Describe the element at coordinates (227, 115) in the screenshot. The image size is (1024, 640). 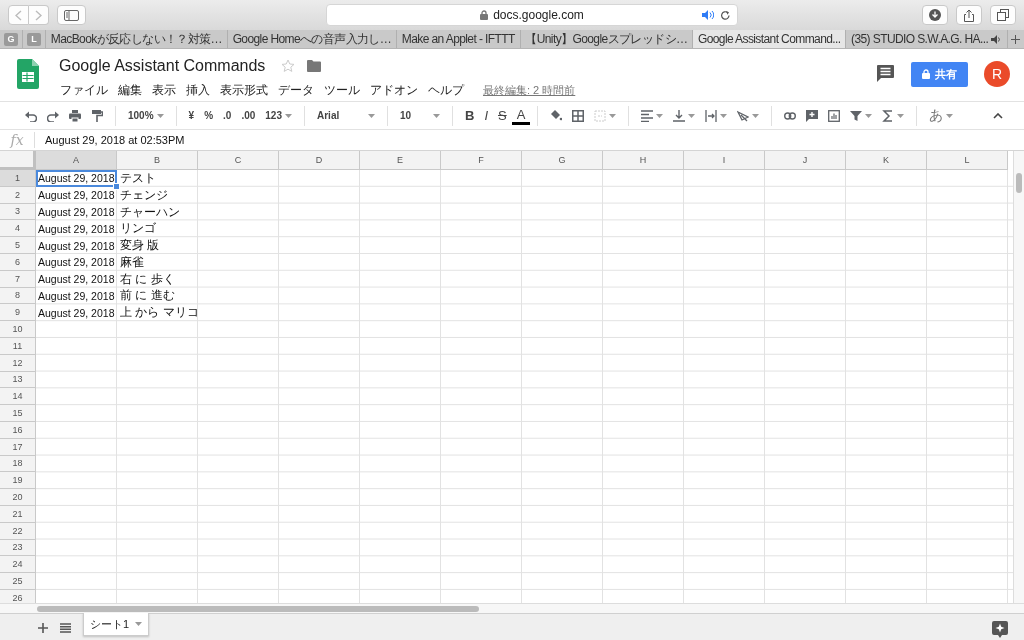
I see `decrease-decimal-button: .0` at that location.